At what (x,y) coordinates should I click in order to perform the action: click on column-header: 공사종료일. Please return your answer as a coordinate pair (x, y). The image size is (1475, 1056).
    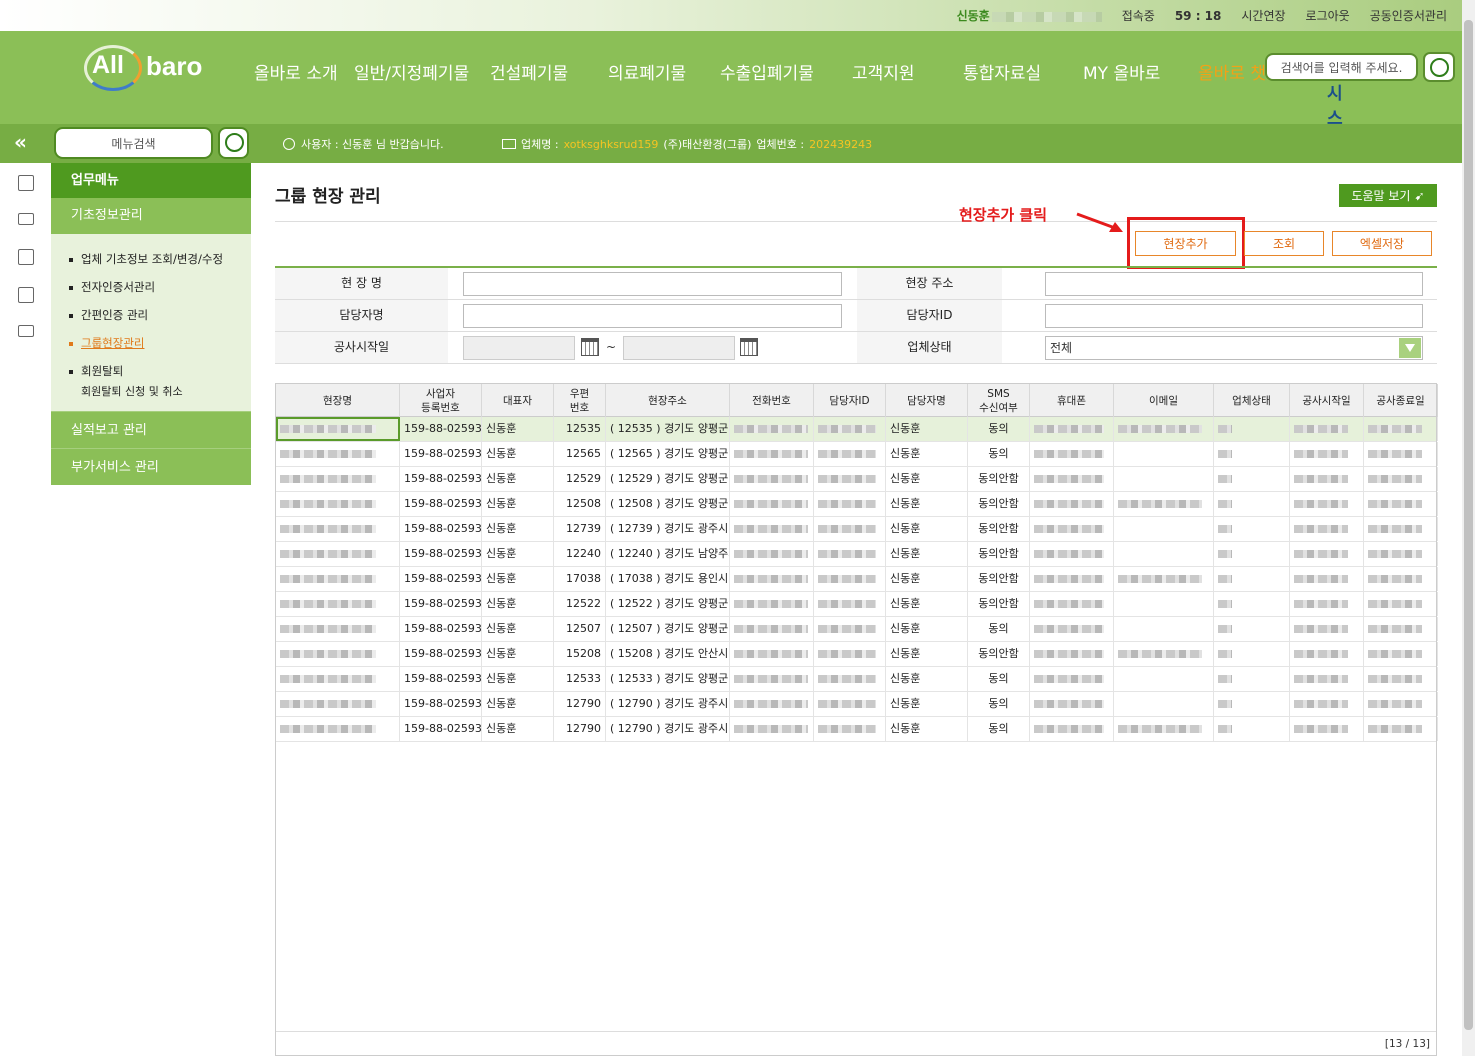
    Looking at the image, I should click on (1401, 400).